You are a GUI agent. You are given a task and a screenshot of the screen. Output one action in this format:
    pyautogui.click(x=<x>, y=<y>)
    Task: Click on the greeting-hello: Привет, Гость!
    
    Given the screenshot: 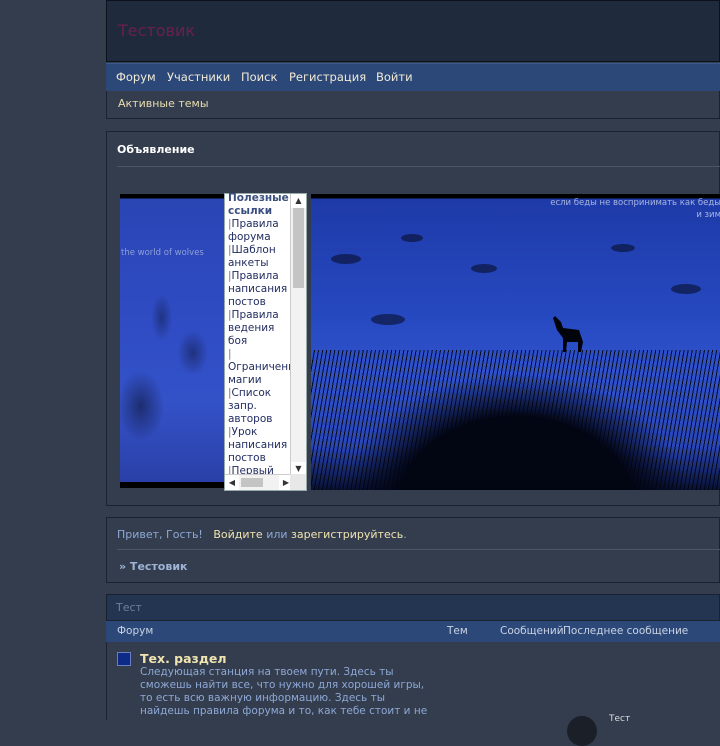 What is the action you would take?
    pyautogui.click(x=160, y=534)
    